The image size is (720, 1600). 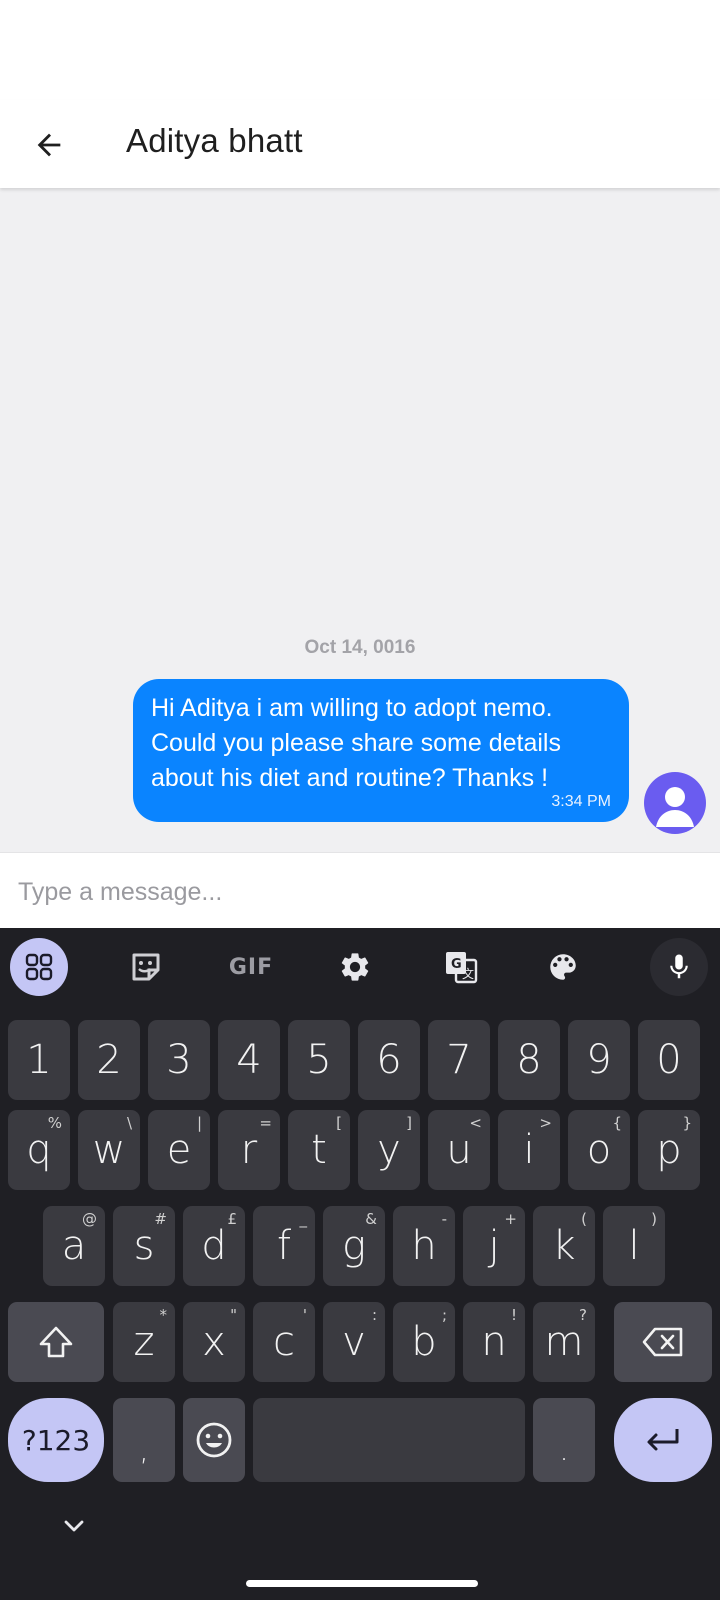 What do you see at coordinates (663, 1342) in the screenshot?
I see `backspace-key` at bounding box center [663, 1342].